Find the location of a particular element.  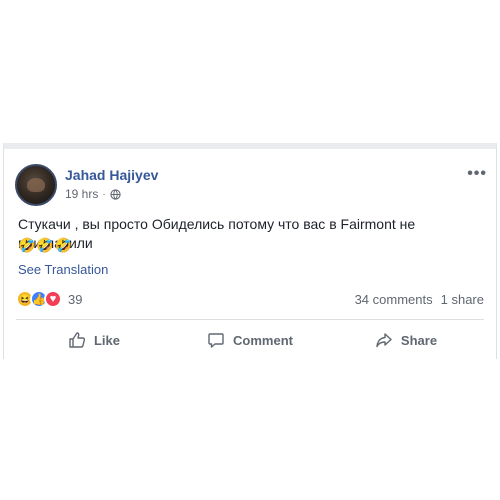

share-arrow-icon is located at coordinates (384, 340).